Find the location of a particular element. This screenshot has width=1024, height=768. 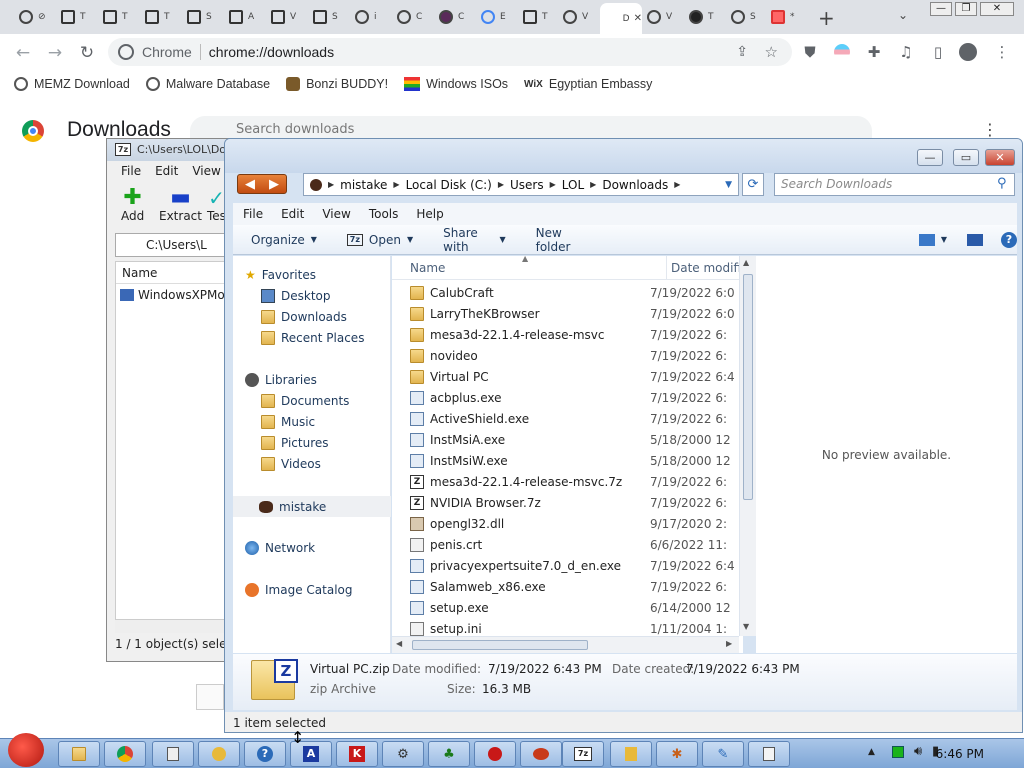

table-row: opengl32.dll 9/17/2020 2: is located at coordinates (575, 523).